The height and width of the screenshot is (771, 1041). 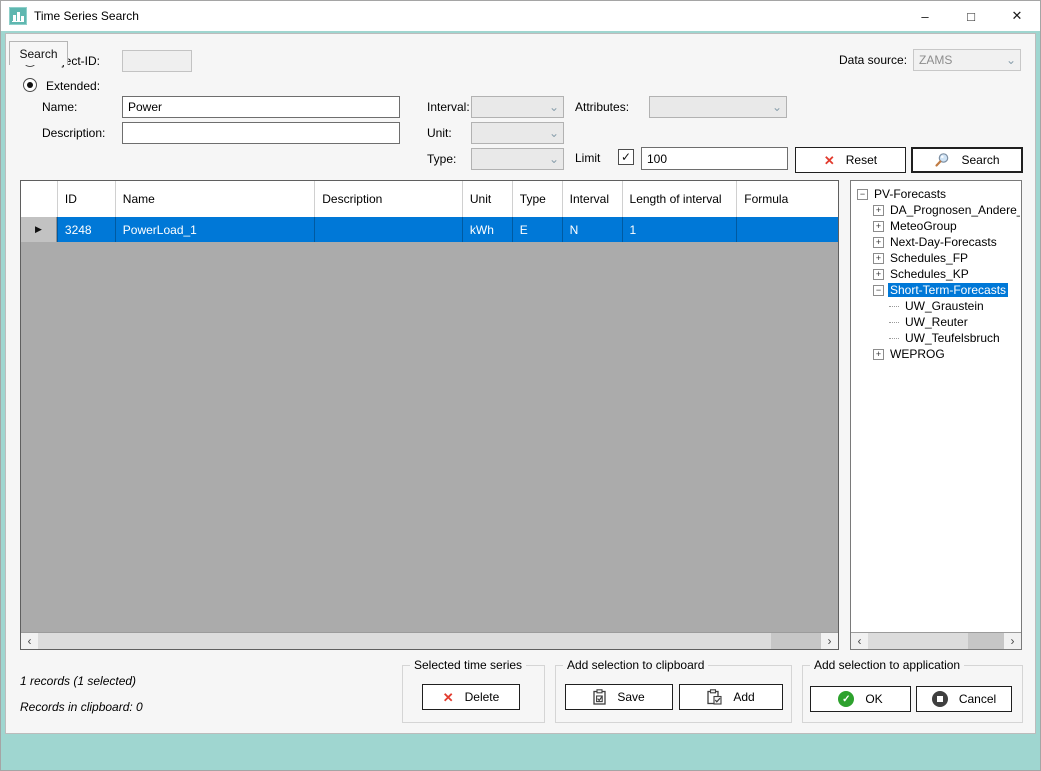 I want to click on delete-button-label: Delete, so click(x=482, y=697).